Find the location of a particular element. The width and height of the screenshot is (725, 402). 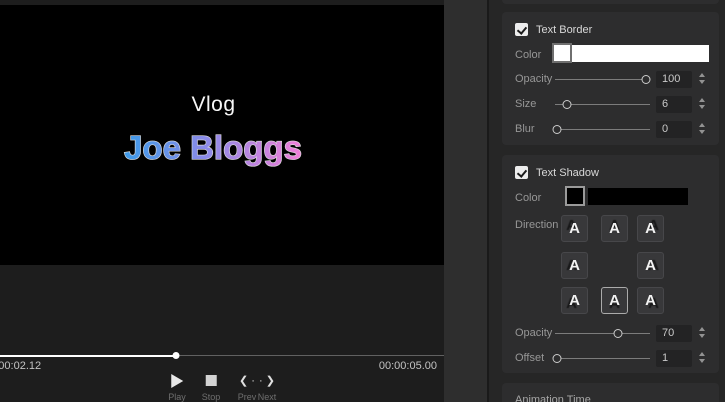

stop-icon is located at coordinates (211, 380).